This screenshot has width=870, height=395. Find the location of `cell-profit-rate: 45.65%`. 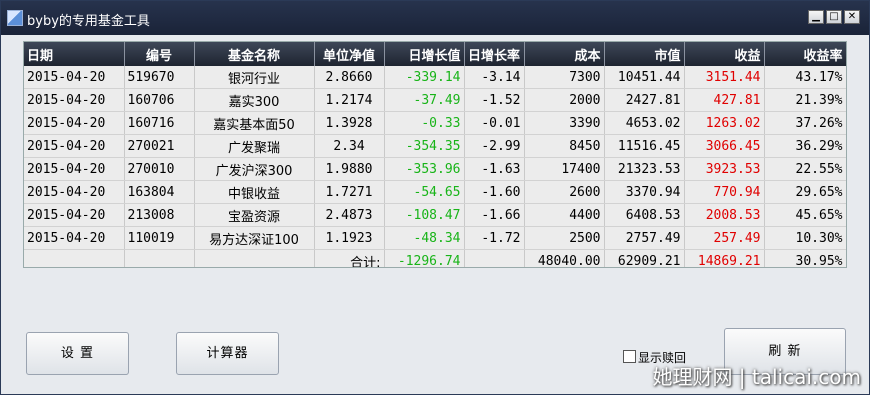

cell-profit-rate: 45.65% is located at coordinates (805, 215).